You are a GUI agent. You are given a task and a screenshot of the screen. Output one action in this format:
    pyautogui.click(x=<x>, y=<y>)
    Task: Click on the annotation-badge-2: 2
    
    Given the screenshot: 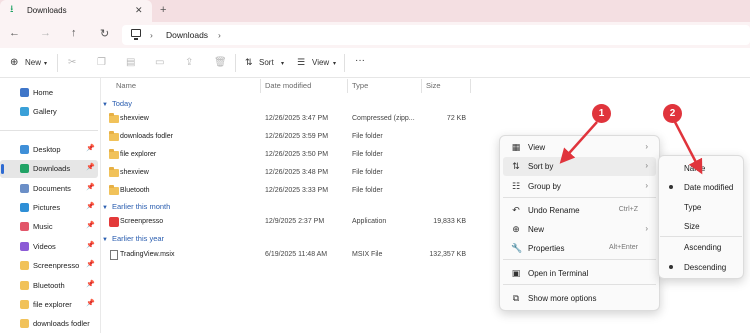 What is the action you would take?
    pyautogui.click(x=672, y=113)
    